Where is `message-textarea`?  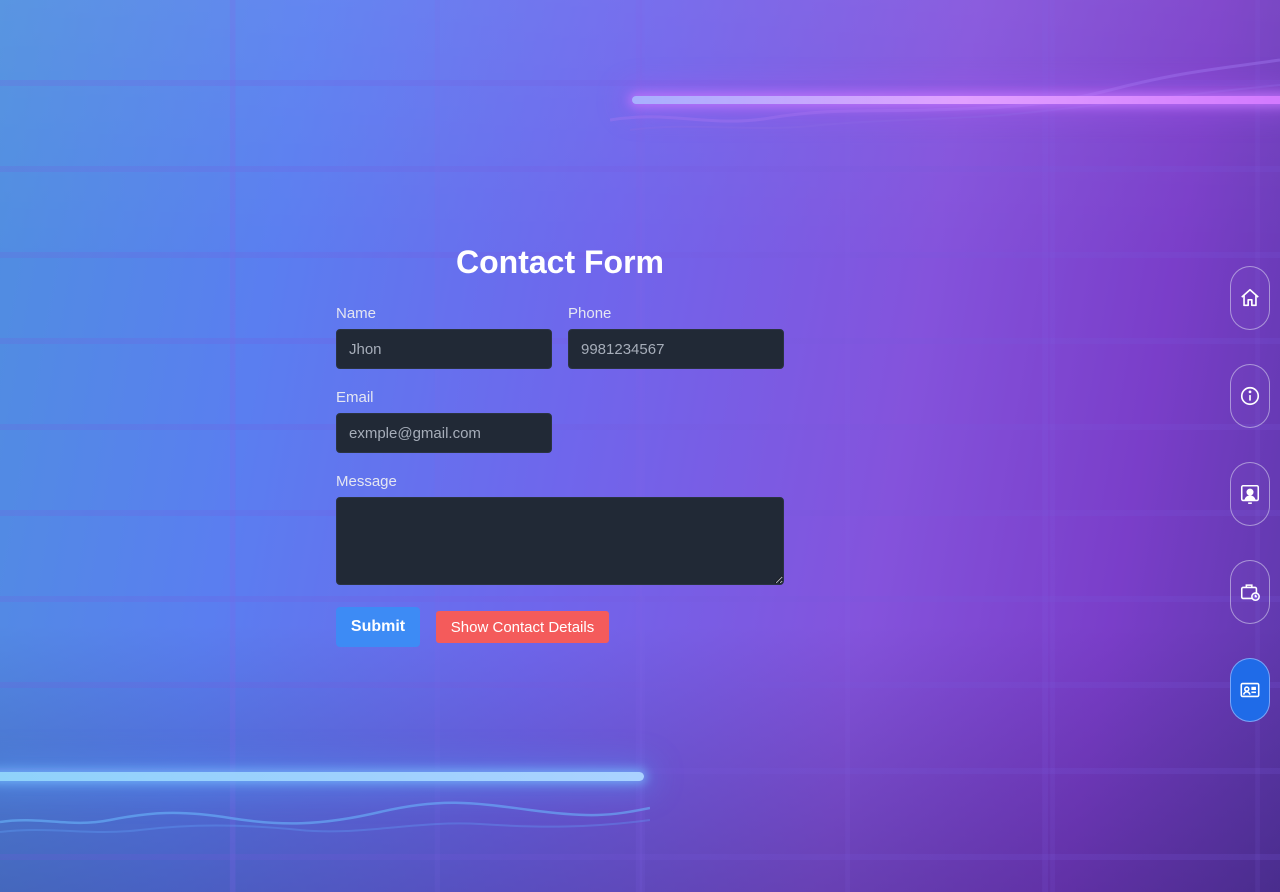 message-textarea is located at coordinates (560, 541).